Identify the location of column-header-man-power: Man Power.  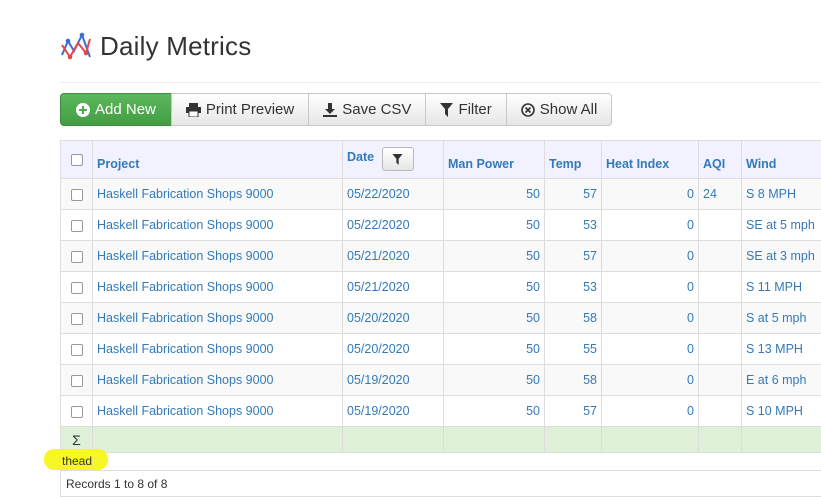
(494, 159).